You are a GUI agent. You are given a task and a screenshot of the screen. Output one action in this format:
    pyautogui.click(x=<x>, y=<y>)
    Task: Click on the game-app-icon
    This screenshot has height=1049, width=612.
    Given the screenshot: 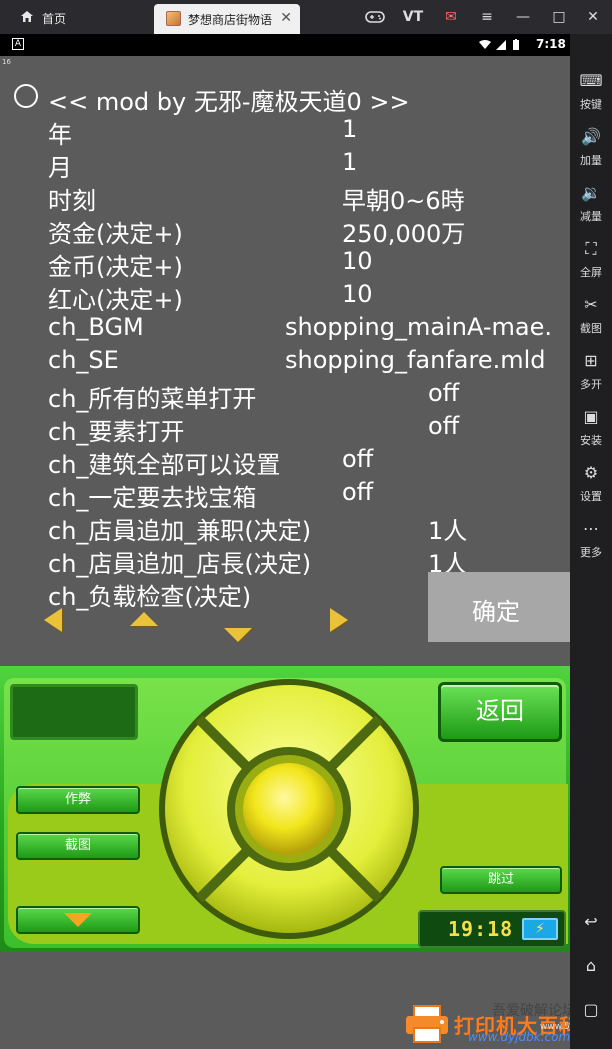 What is the action you would take?
    pyautogui.click(x=173, y=18)
    